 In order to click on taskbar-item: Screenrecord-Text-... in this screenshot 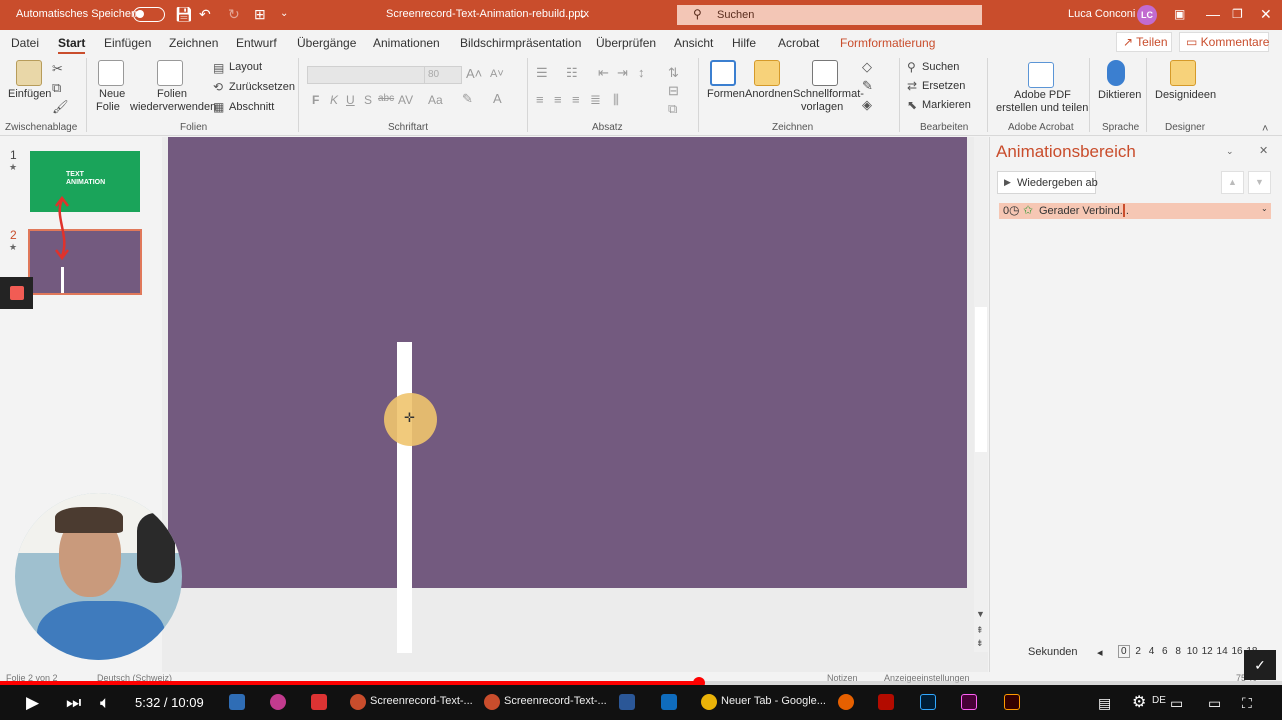, I will do `click(555, 701)`.